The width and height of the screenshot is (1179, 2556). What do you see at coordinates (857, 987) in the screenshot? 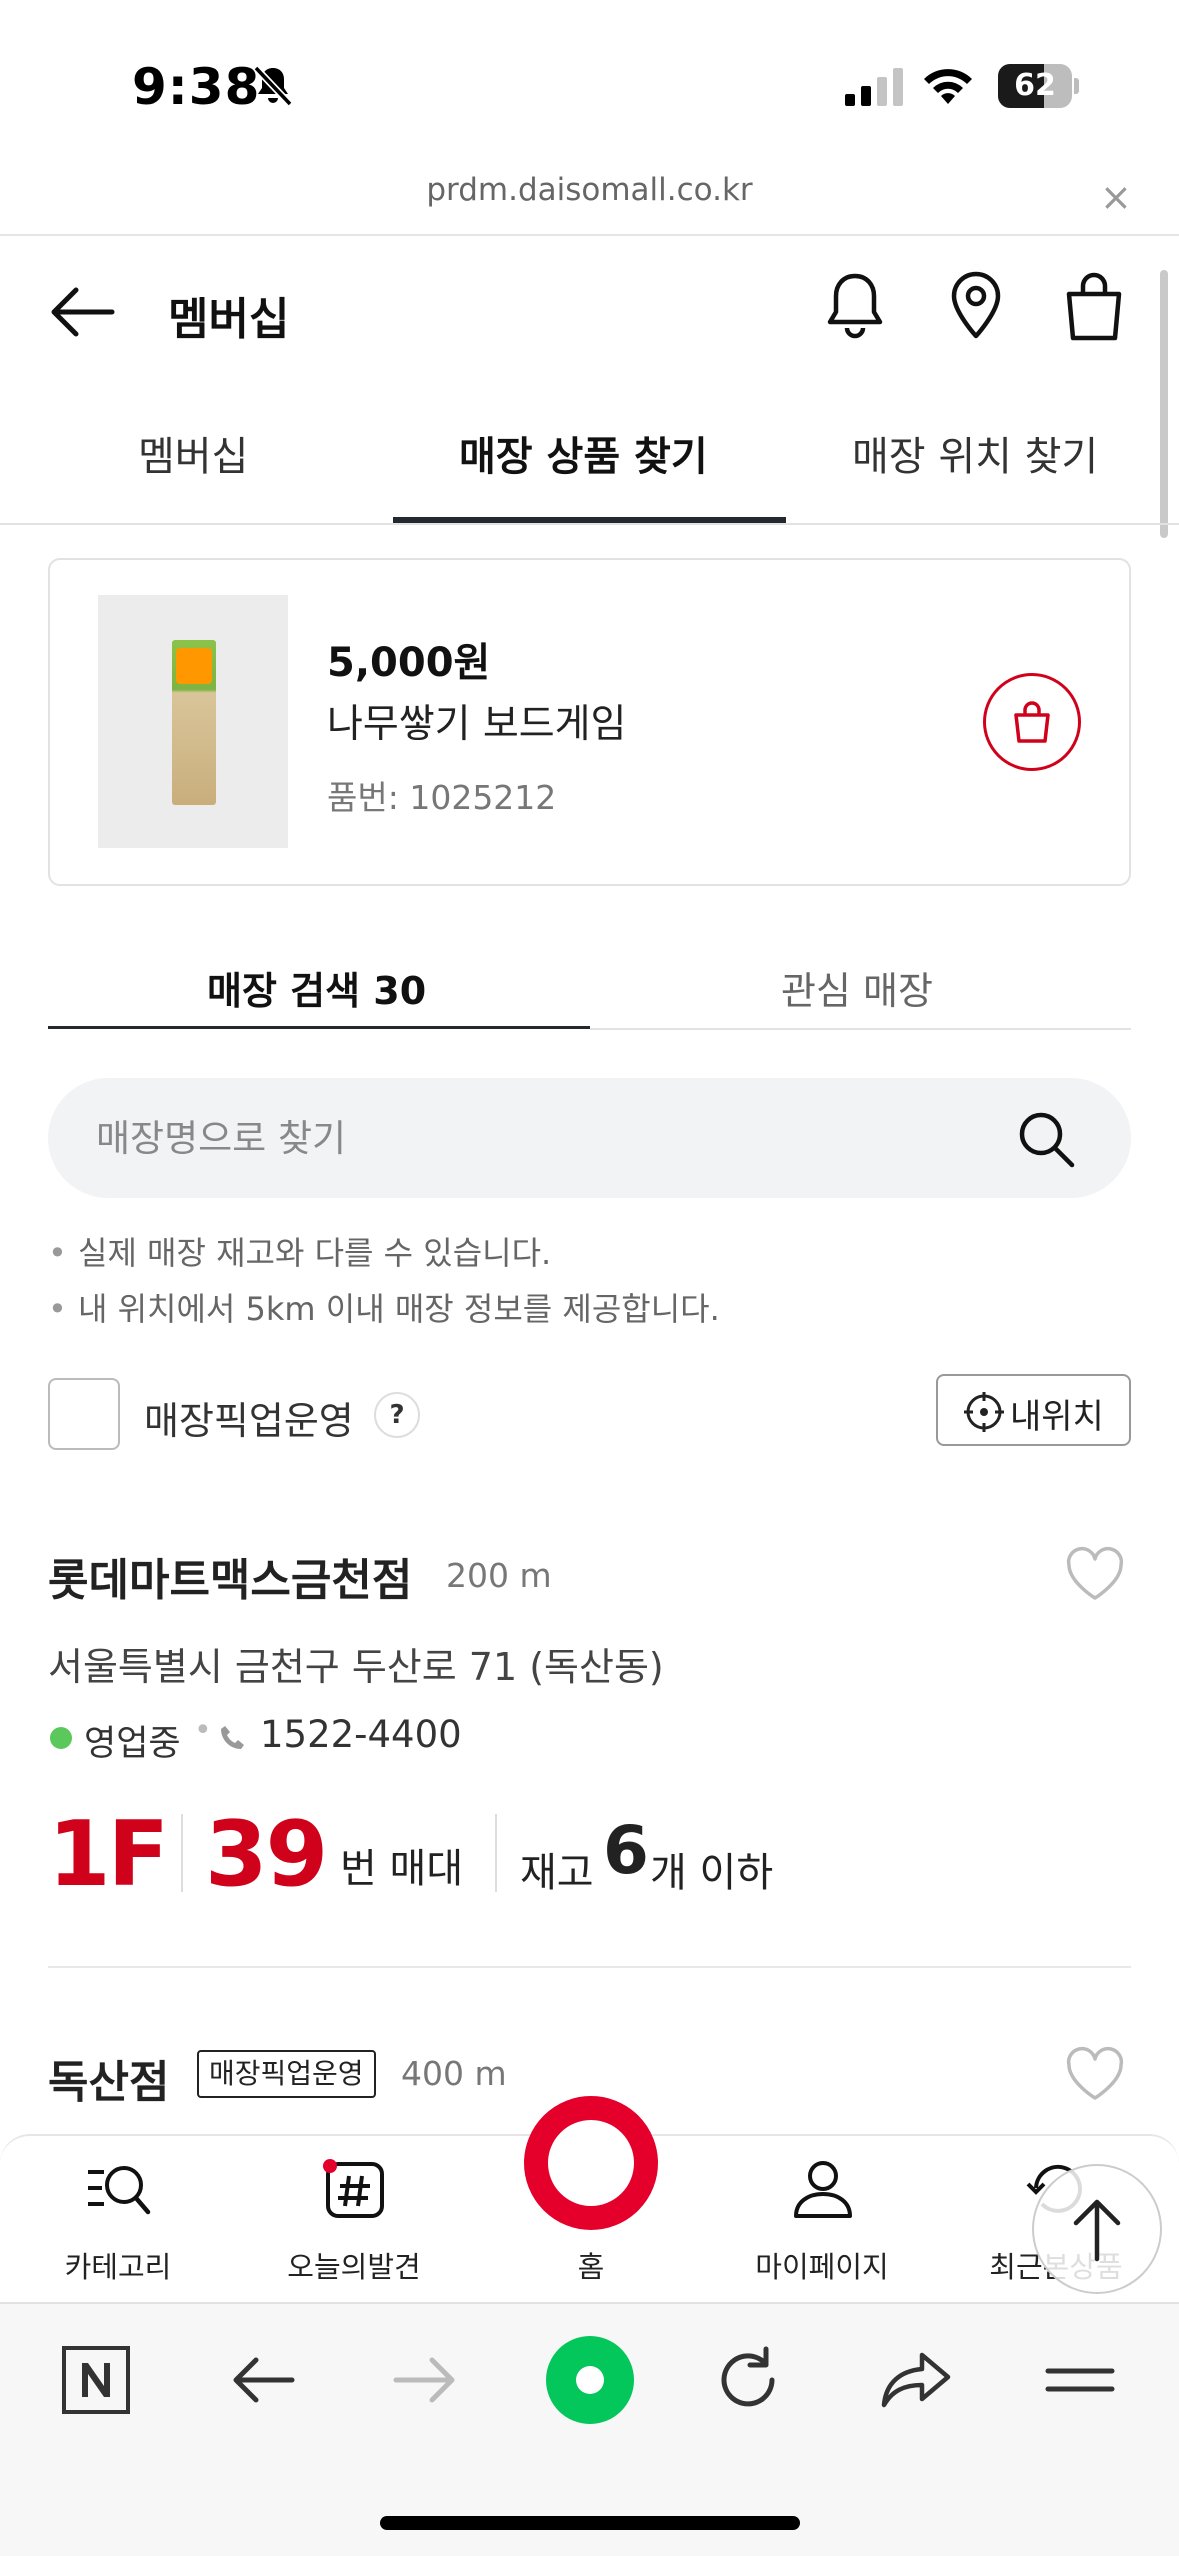
I see `tab-favorite-stores: 관심 매장` at bounding box center [857, 987].